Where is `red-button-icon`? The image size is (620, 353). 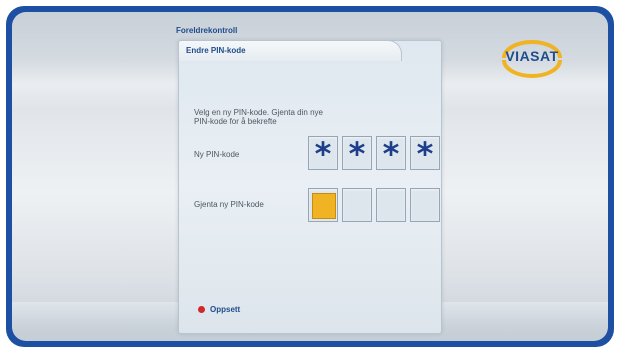 red-button-icon is located at coordinates (201, 309).